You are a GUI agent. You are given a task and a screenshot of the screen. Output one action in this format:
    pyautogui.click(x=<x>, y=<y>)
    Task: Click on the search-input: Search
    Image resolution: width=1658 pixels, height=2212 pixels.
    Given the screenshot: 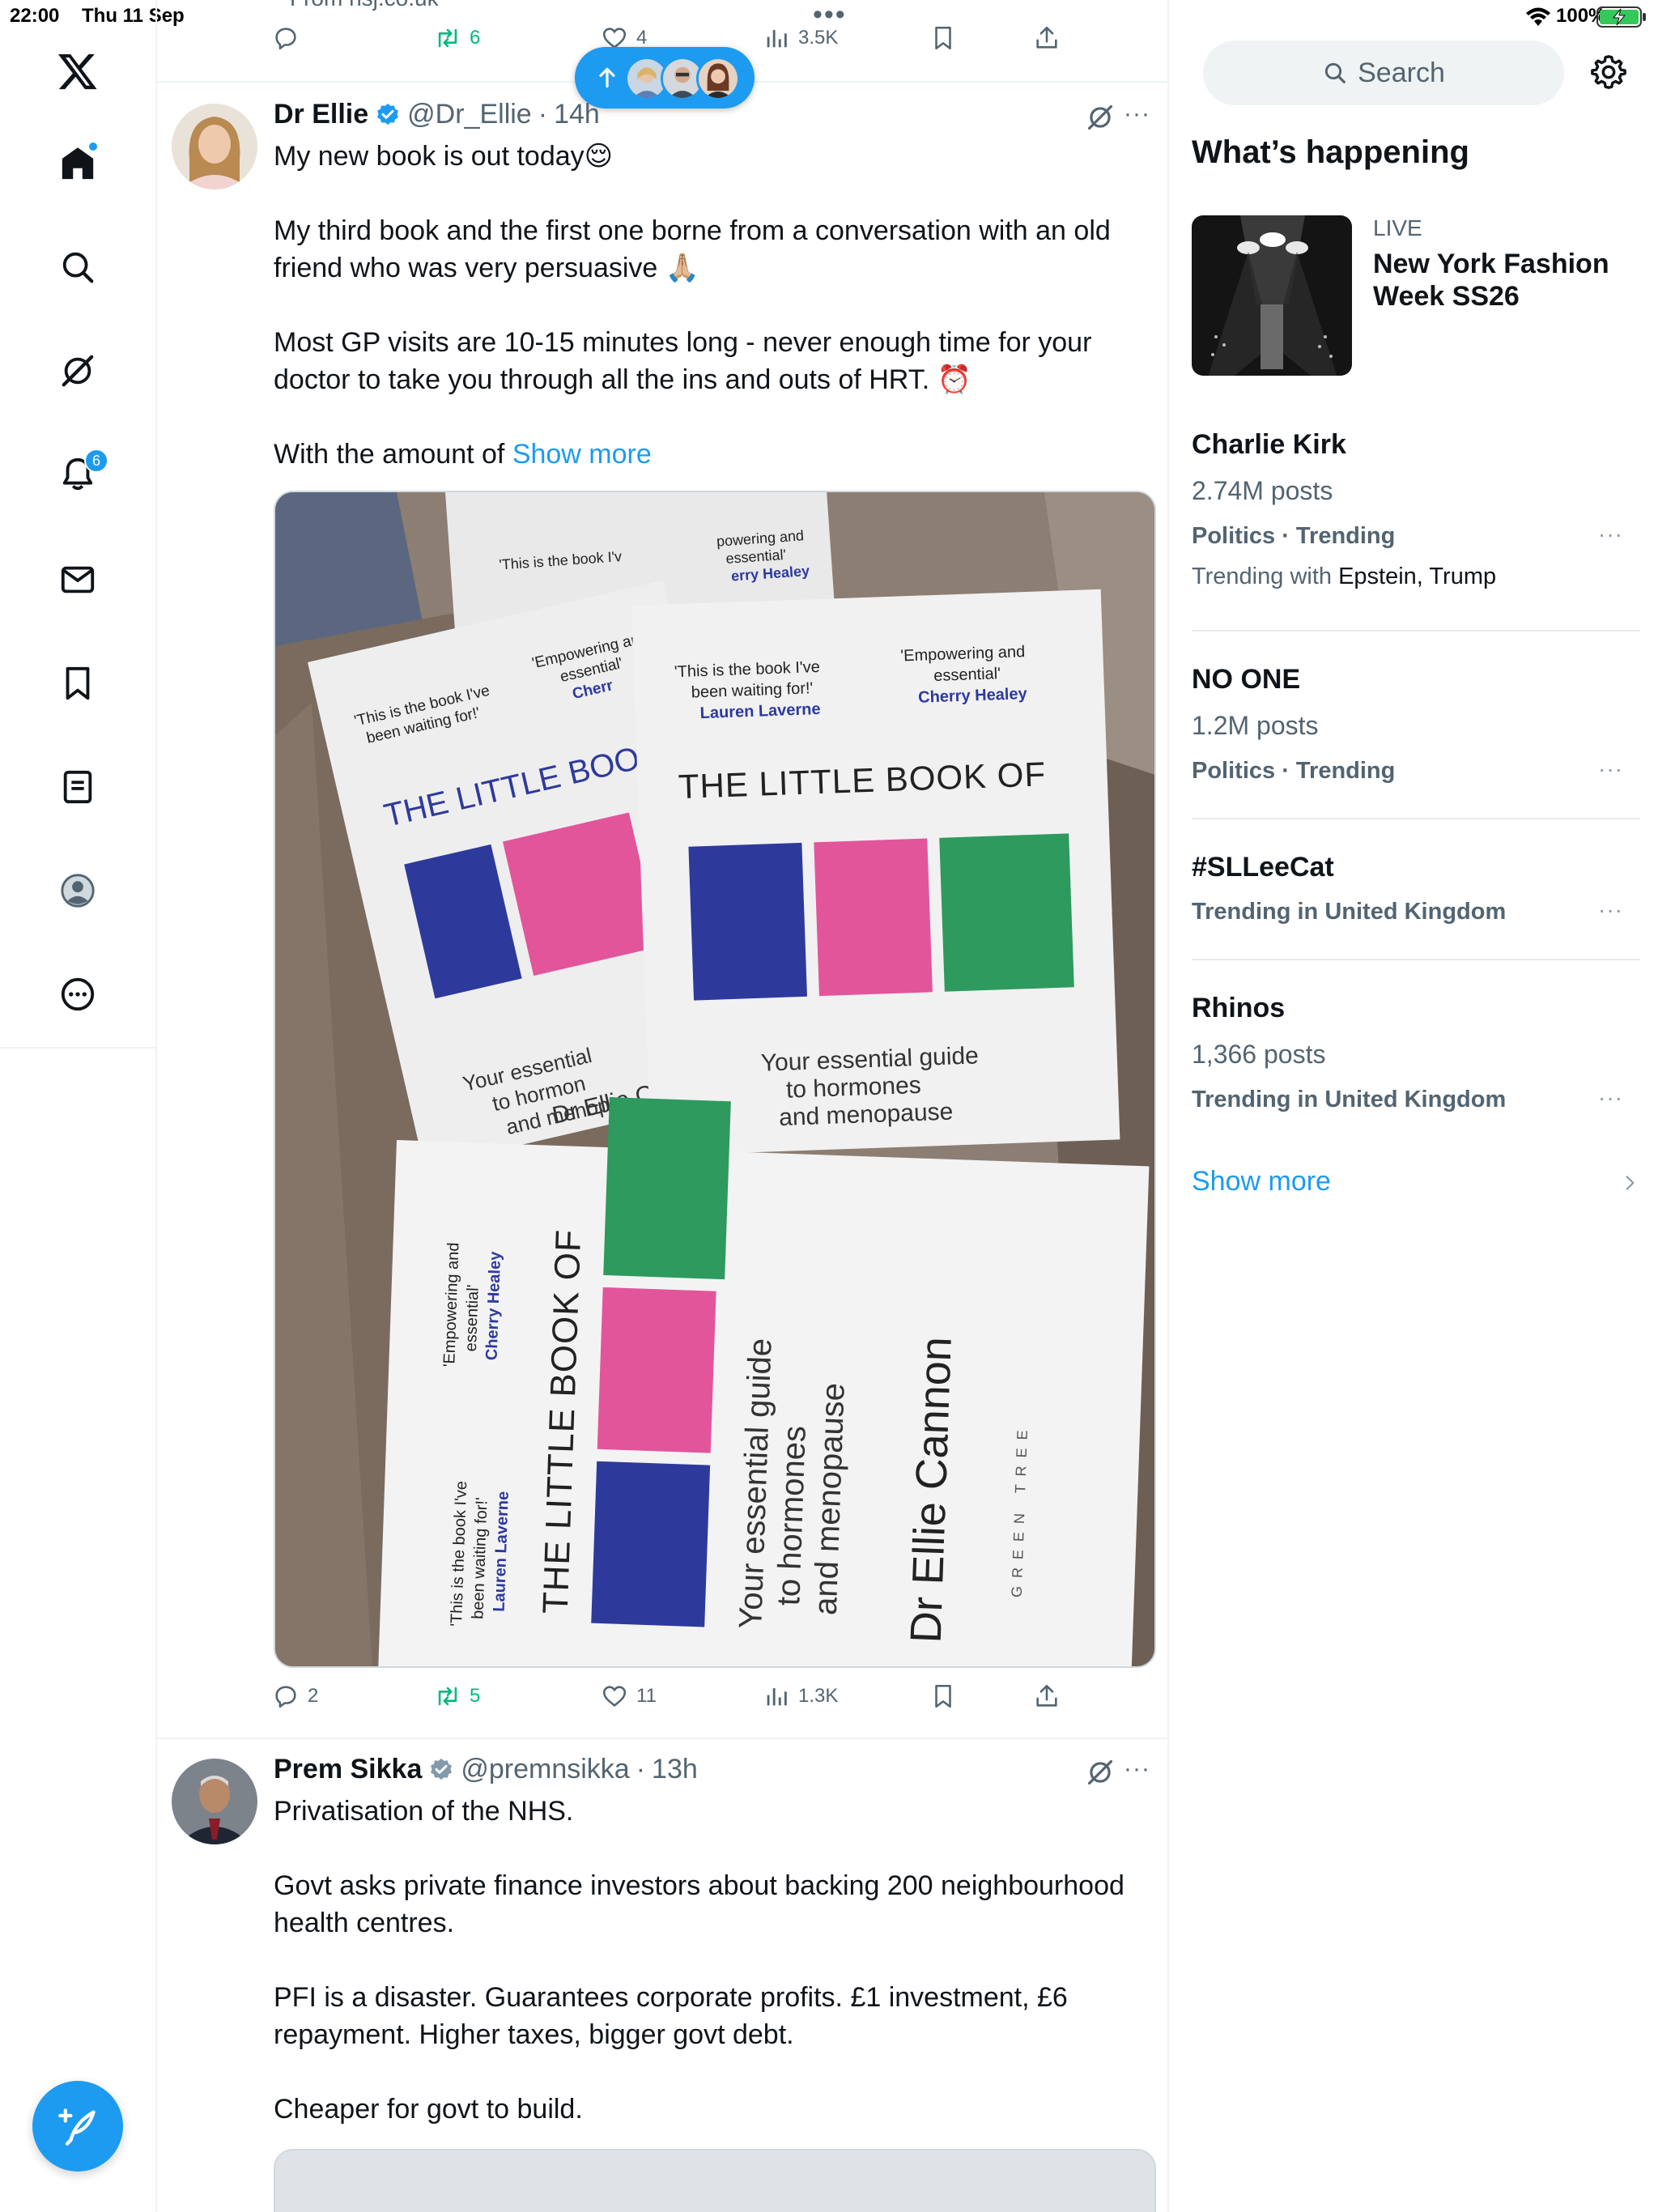 What is the action you would take?
    pyautogui.click(x=1383, y=73)
    